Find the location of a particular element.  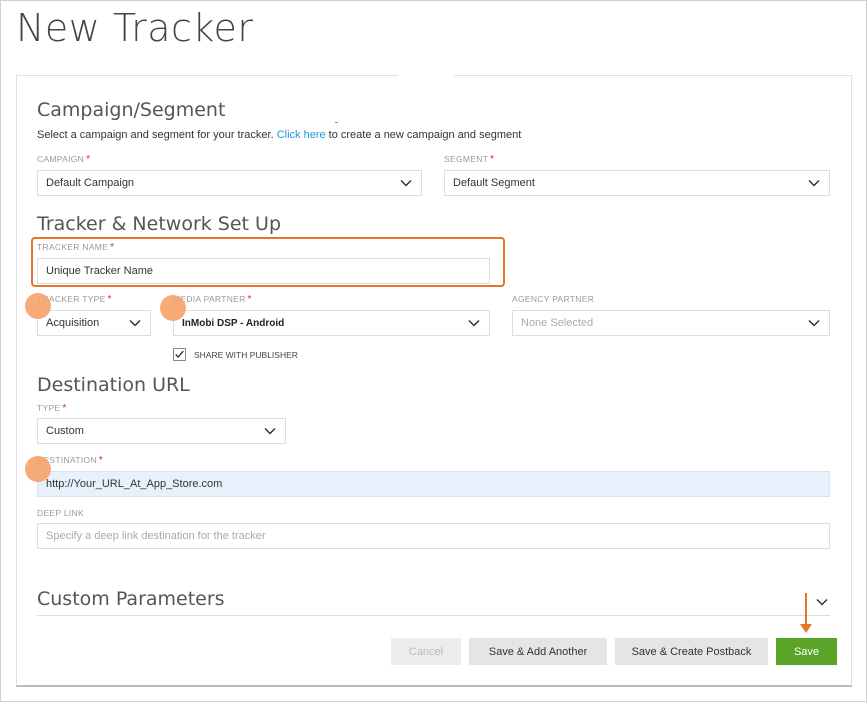

agency-partner-label: AGENCY PARTNER is located at coordinates (553, 299).